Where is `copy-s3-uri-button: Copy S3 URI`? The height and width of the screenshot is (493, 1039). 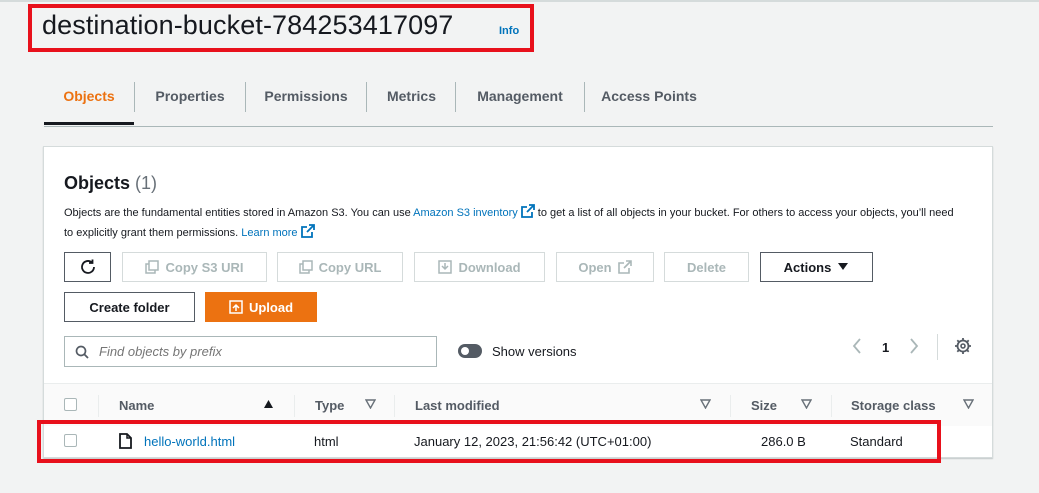 copy-s3-uri-button: Copy S3 URI is located at coordinates (194, 267).